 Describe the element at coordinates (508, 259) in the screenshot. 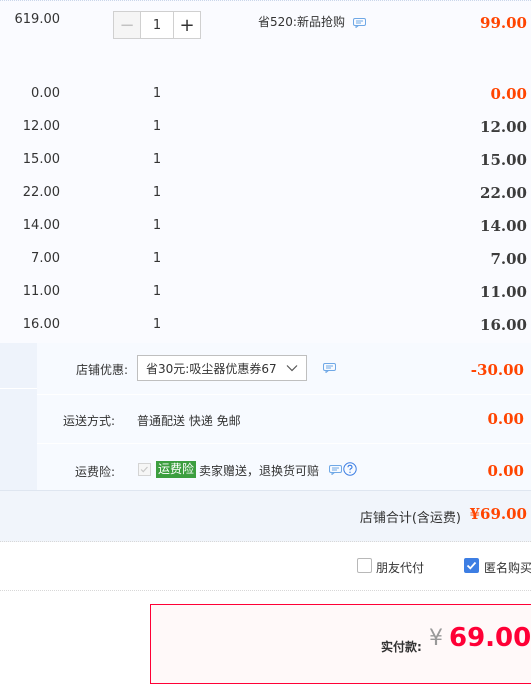

I see `item-subtotal: 7.00` at that location.